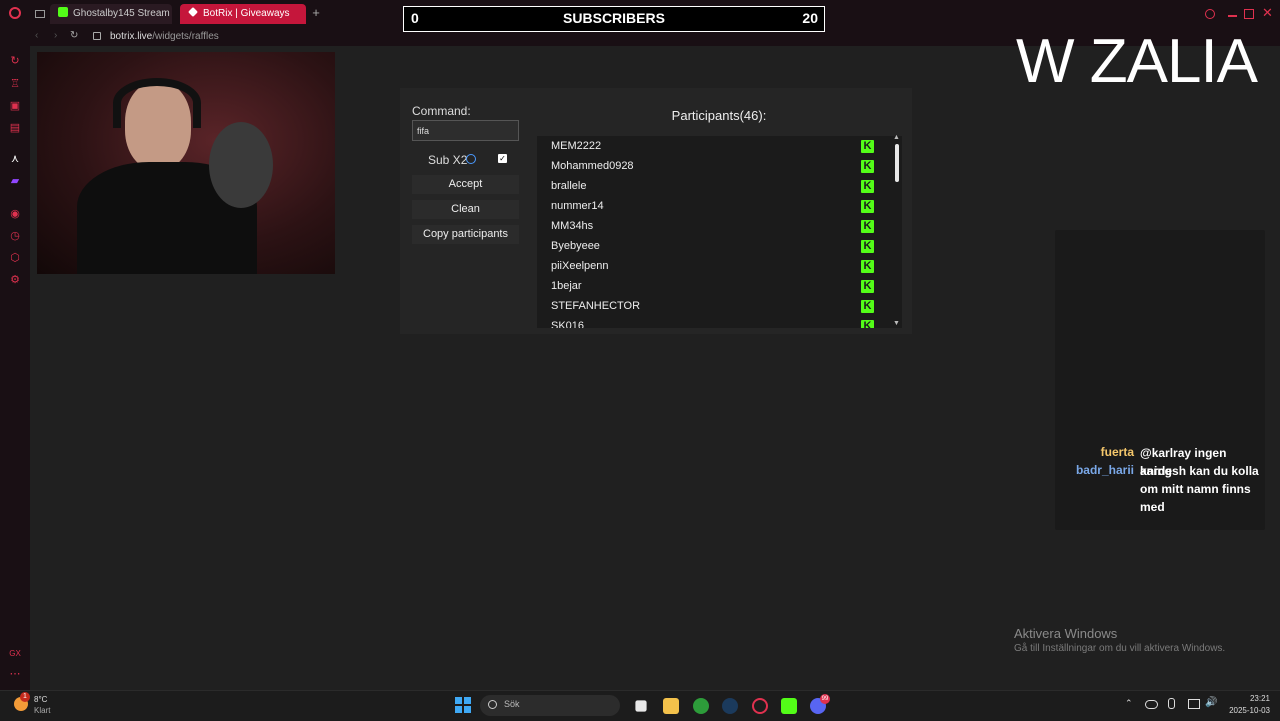 This screenshot has height=721, width=1280. What do you see at coordinates (15, 61) in the screenshot?
I see `refresh-icon: ↻` at bounding box center [15, 61].